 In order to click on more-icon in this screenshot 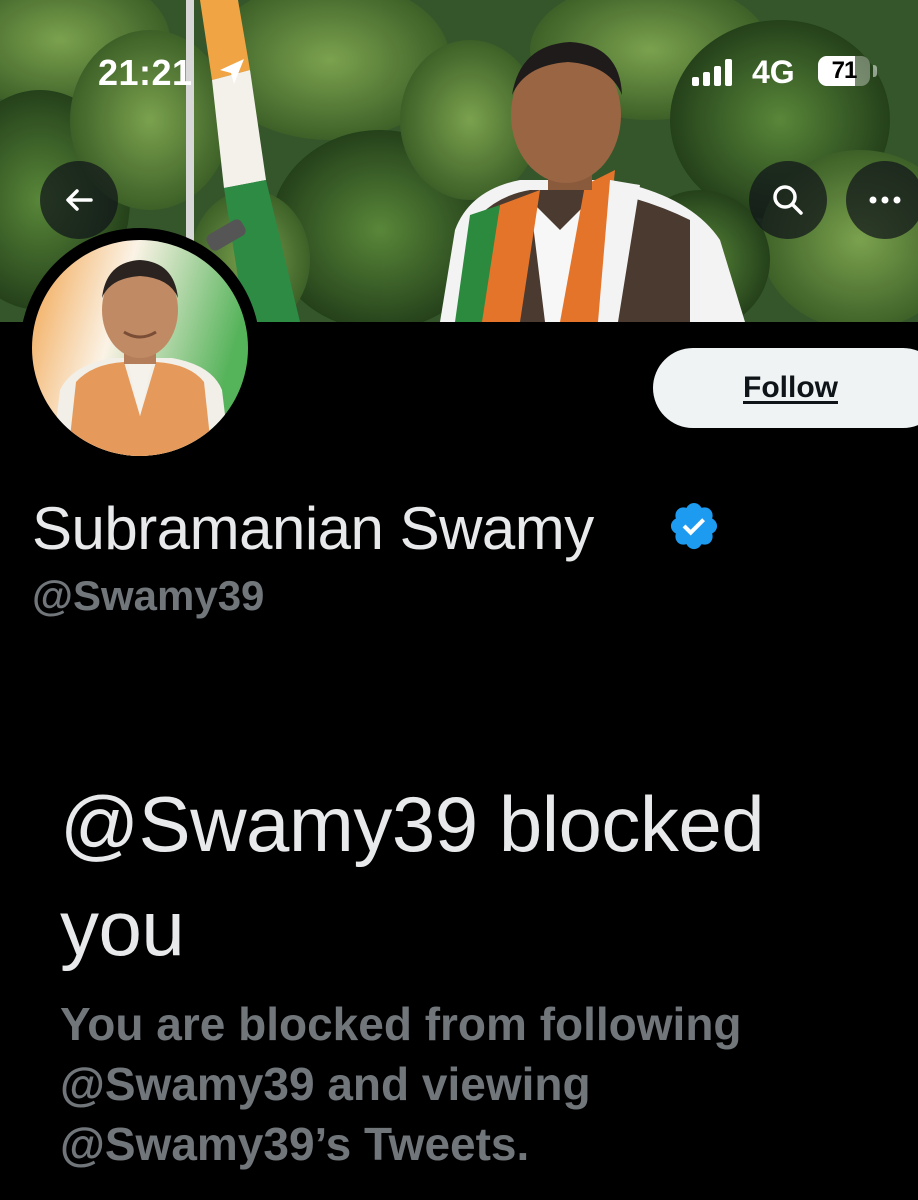, I will do `click(885, 200)`.